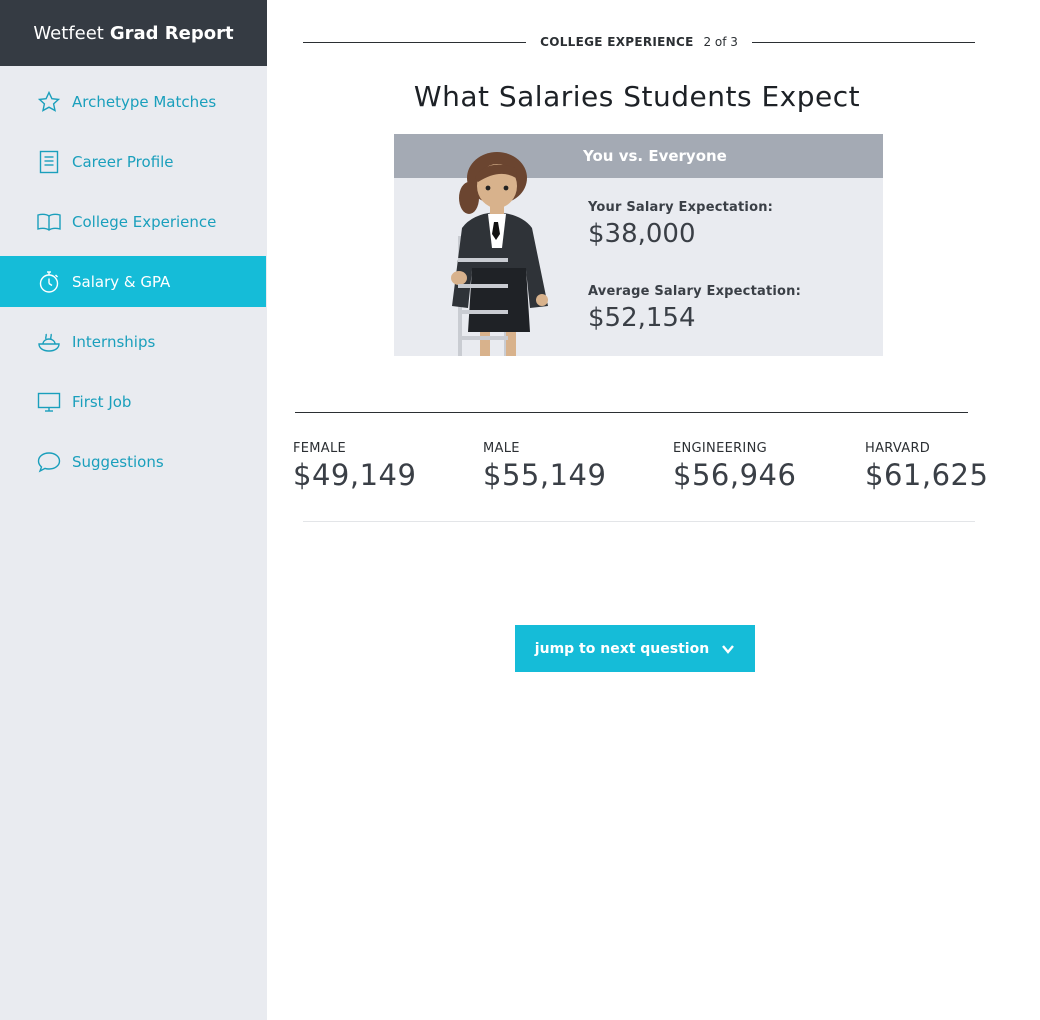 The height and width of the screenshot is (1020, 1040). What do you see at coordinates (642, 234) in the screenshot?
I see `your-salary-value: $38,000` at bounding box center [642, 234].